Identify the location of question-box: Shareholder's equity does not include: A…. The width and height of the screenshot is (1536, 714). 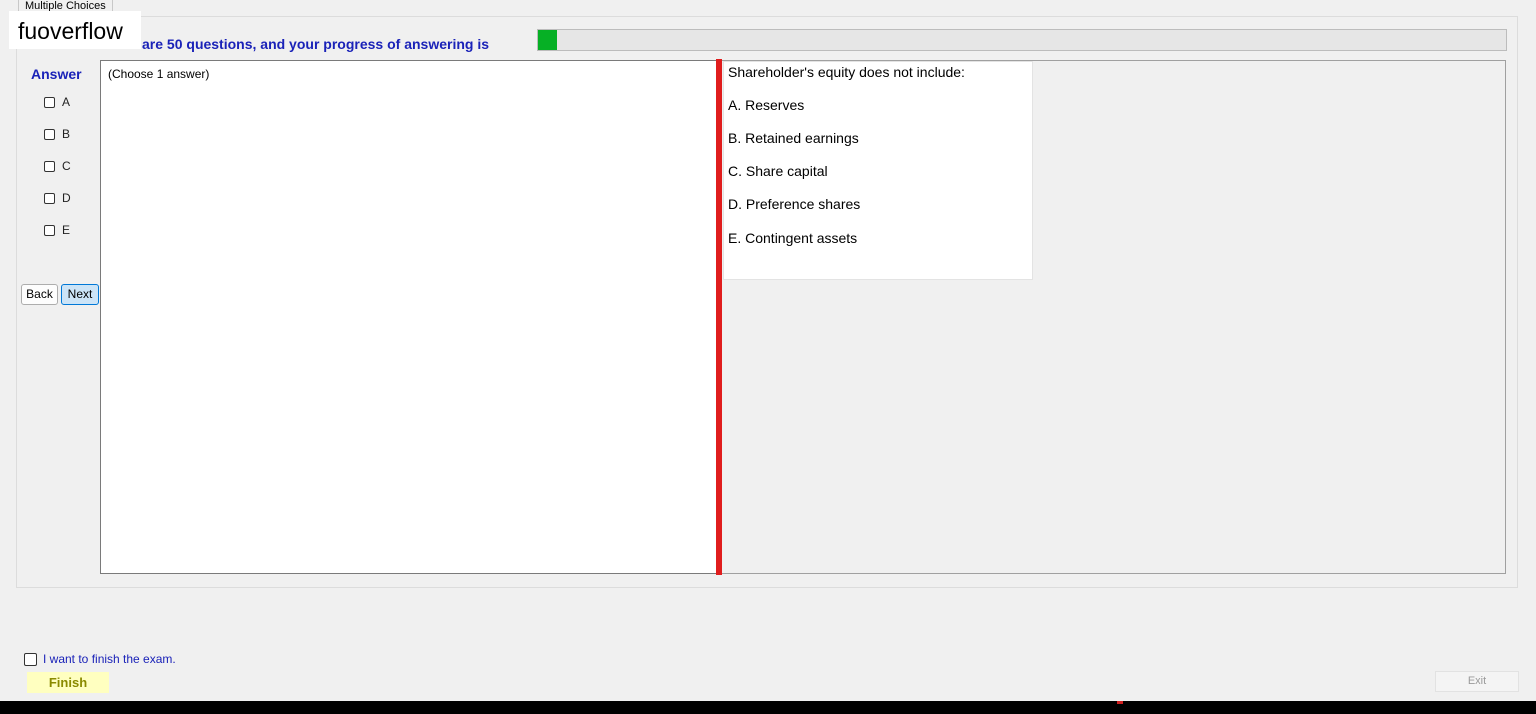
(878, 170).